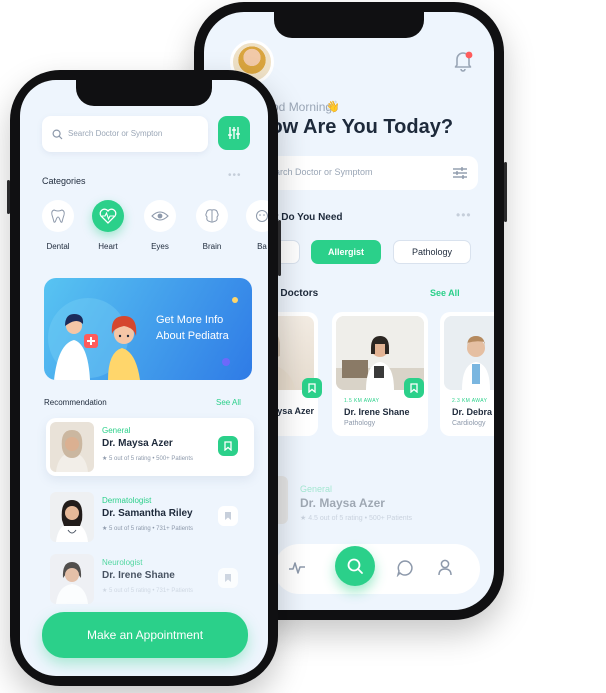  I want to click on filter-pill-allergist: Allergist, so click(346, 252).